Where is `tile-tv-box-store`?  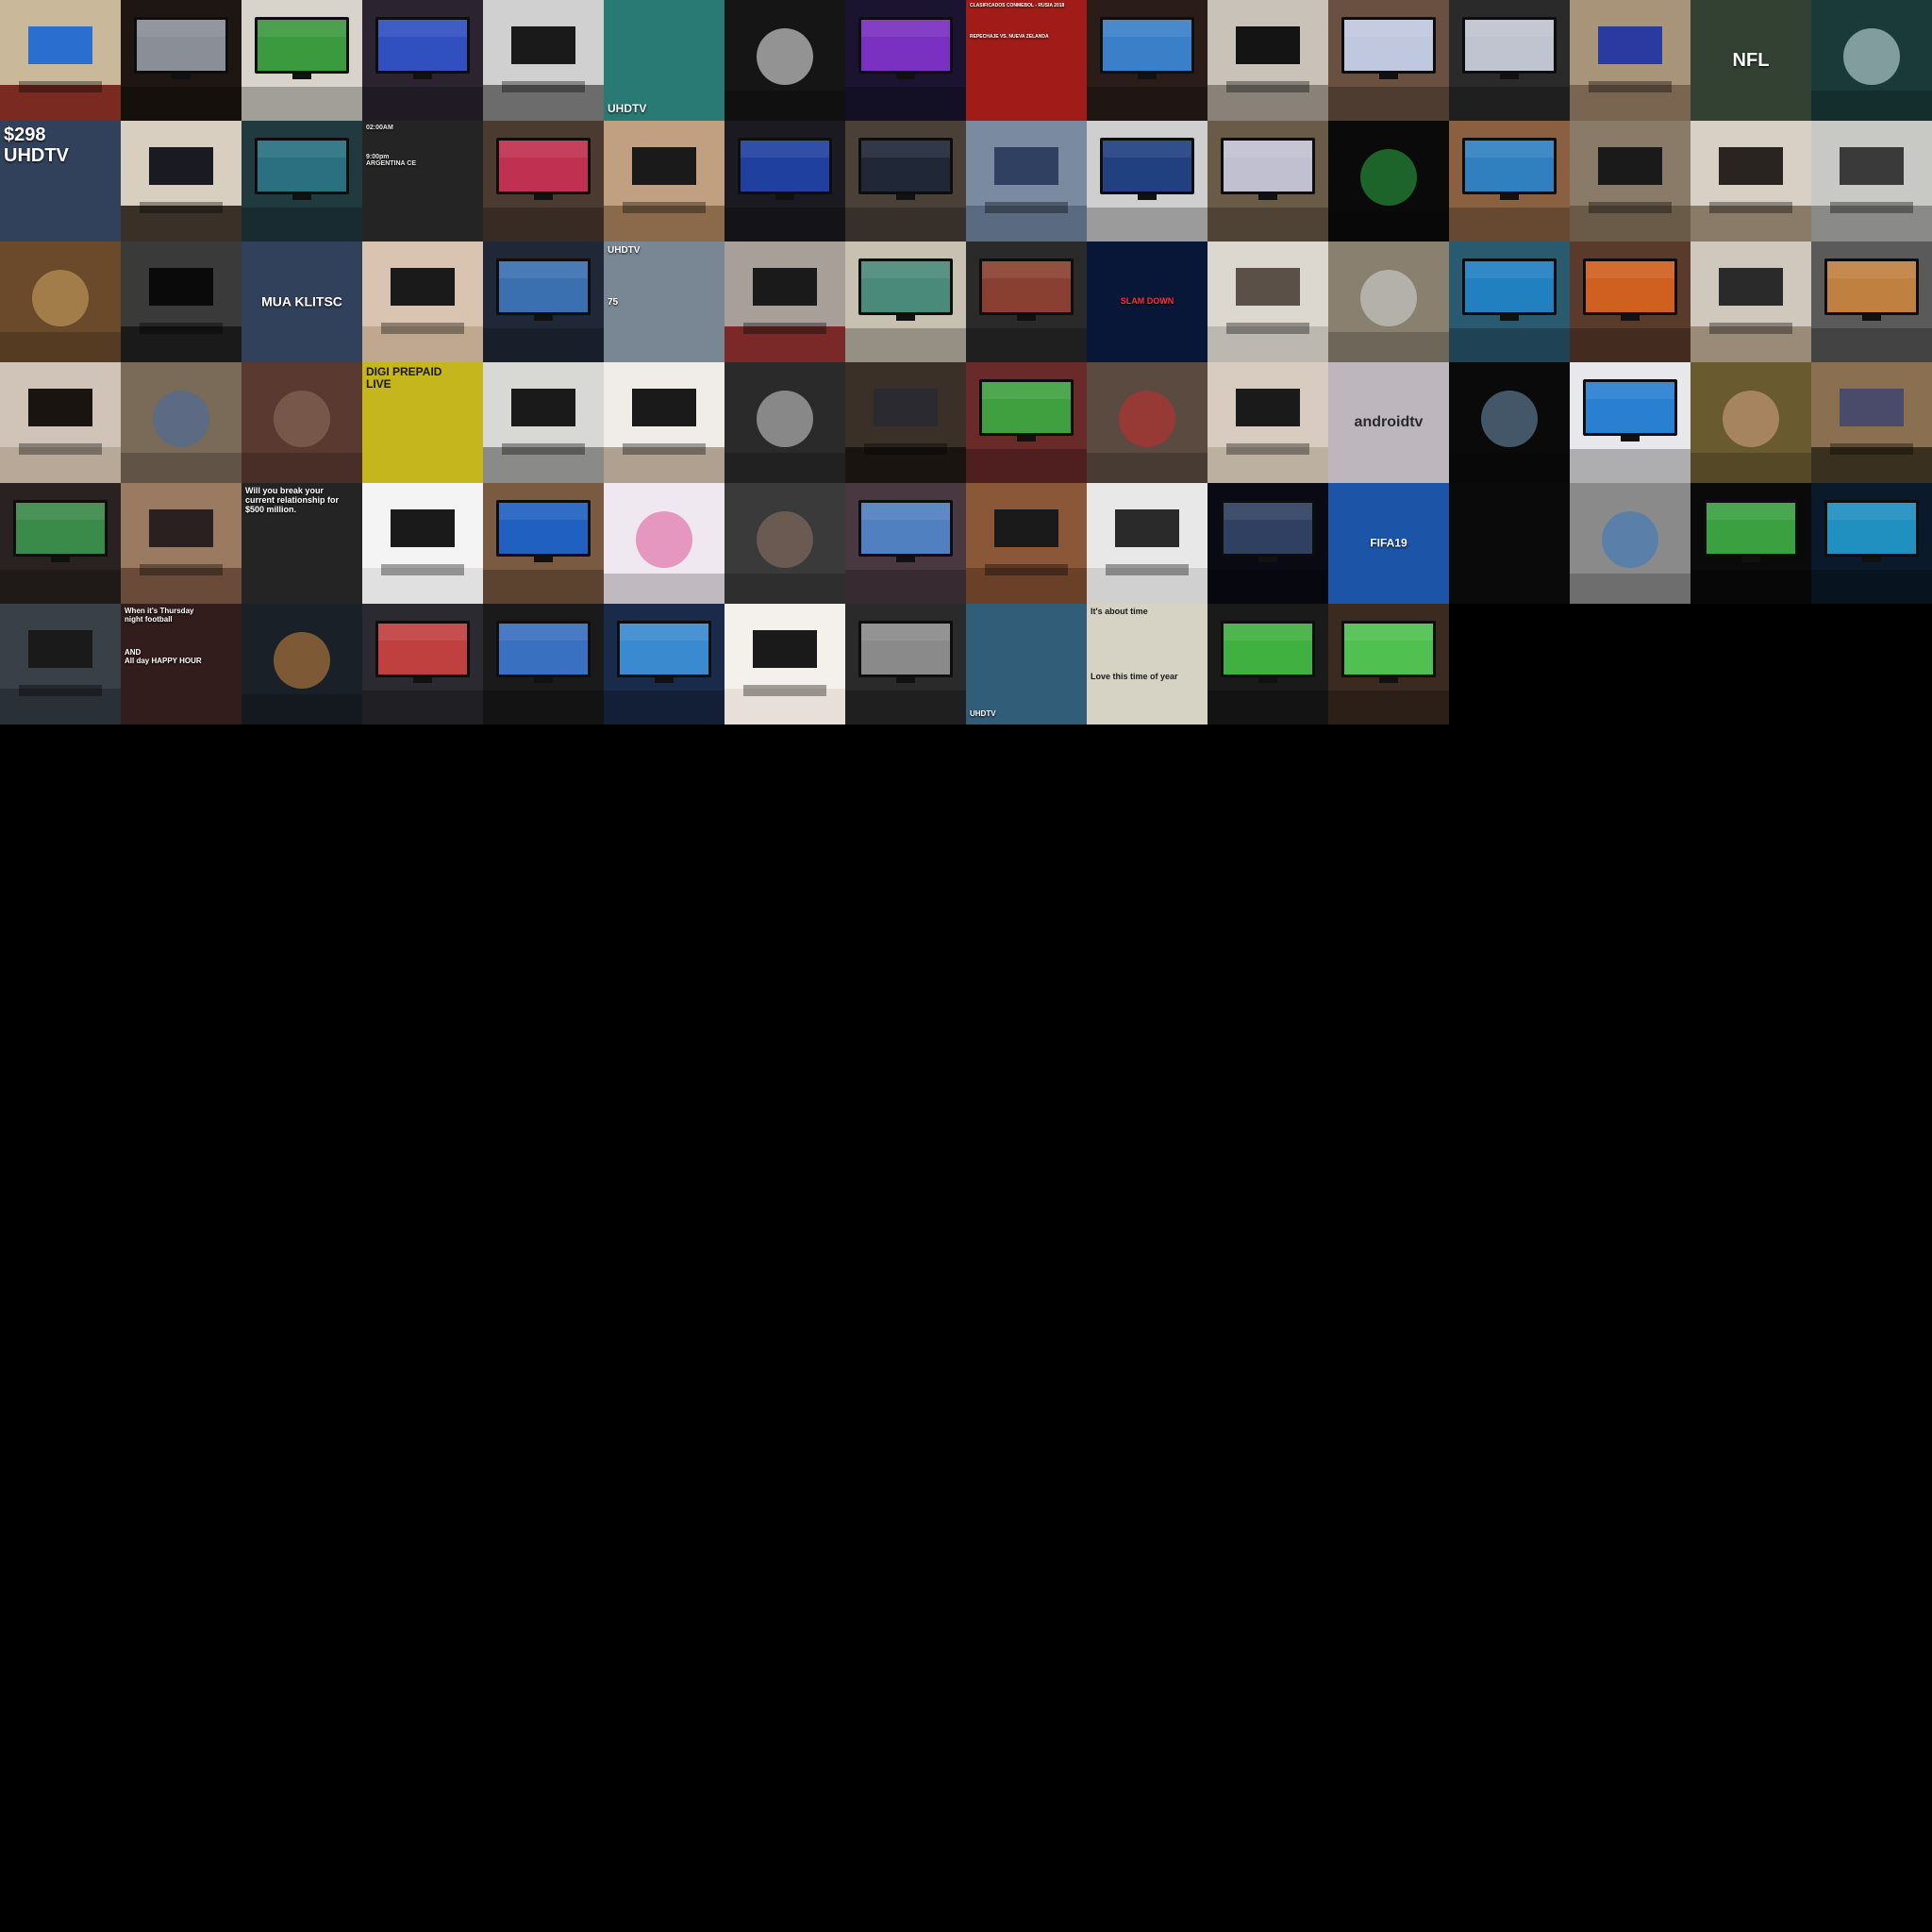
tile-tv-box-store is located at coordinates (1027, 182).